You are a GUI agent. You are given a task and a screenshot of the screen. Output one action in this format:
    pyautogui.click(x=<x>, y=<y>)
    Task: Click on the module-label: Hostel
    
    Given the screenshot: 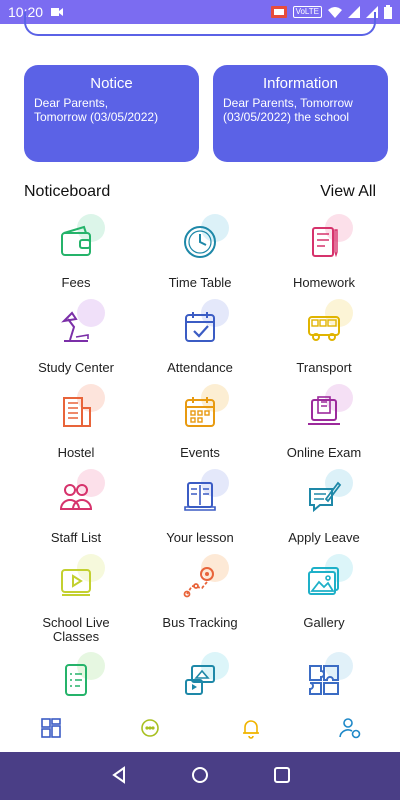 What is the action you would take?
    pyautogui.click(x=76, y=452)
    